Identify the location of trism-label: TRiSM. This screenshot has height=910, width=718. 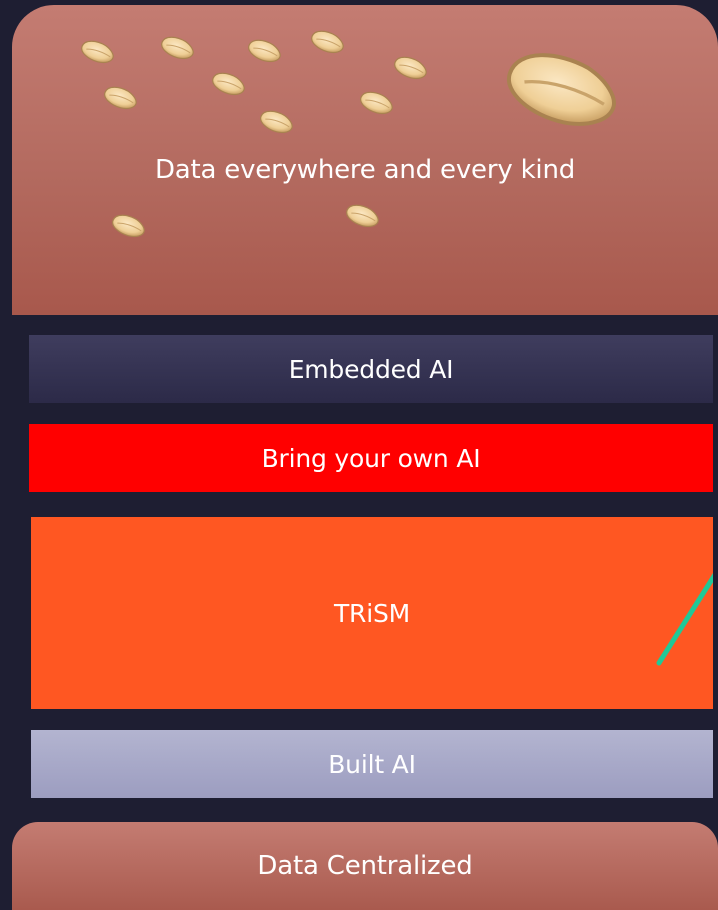
(372, 613).